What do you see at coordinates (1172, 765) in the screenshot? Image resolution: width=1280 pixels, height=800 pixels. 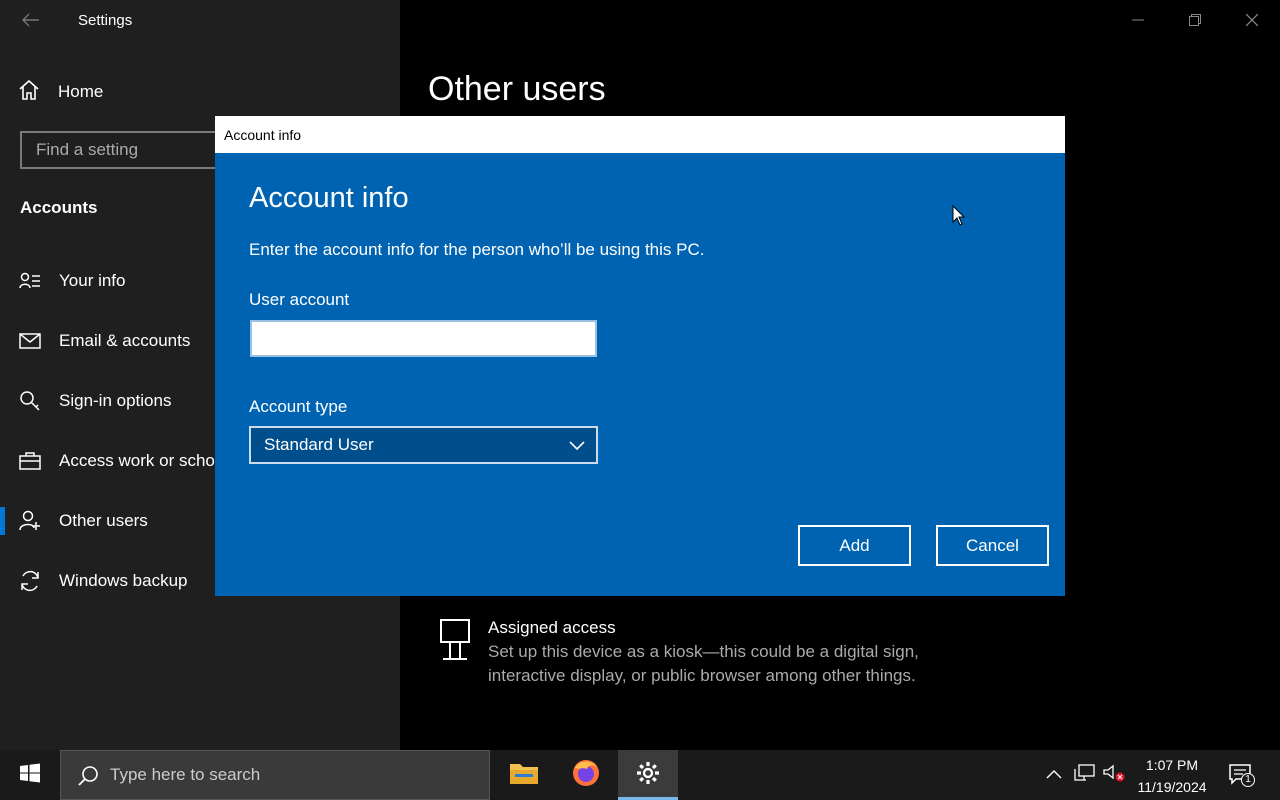 I see `clock-time: 1:07 PM` at bounding box center [1172, 765].